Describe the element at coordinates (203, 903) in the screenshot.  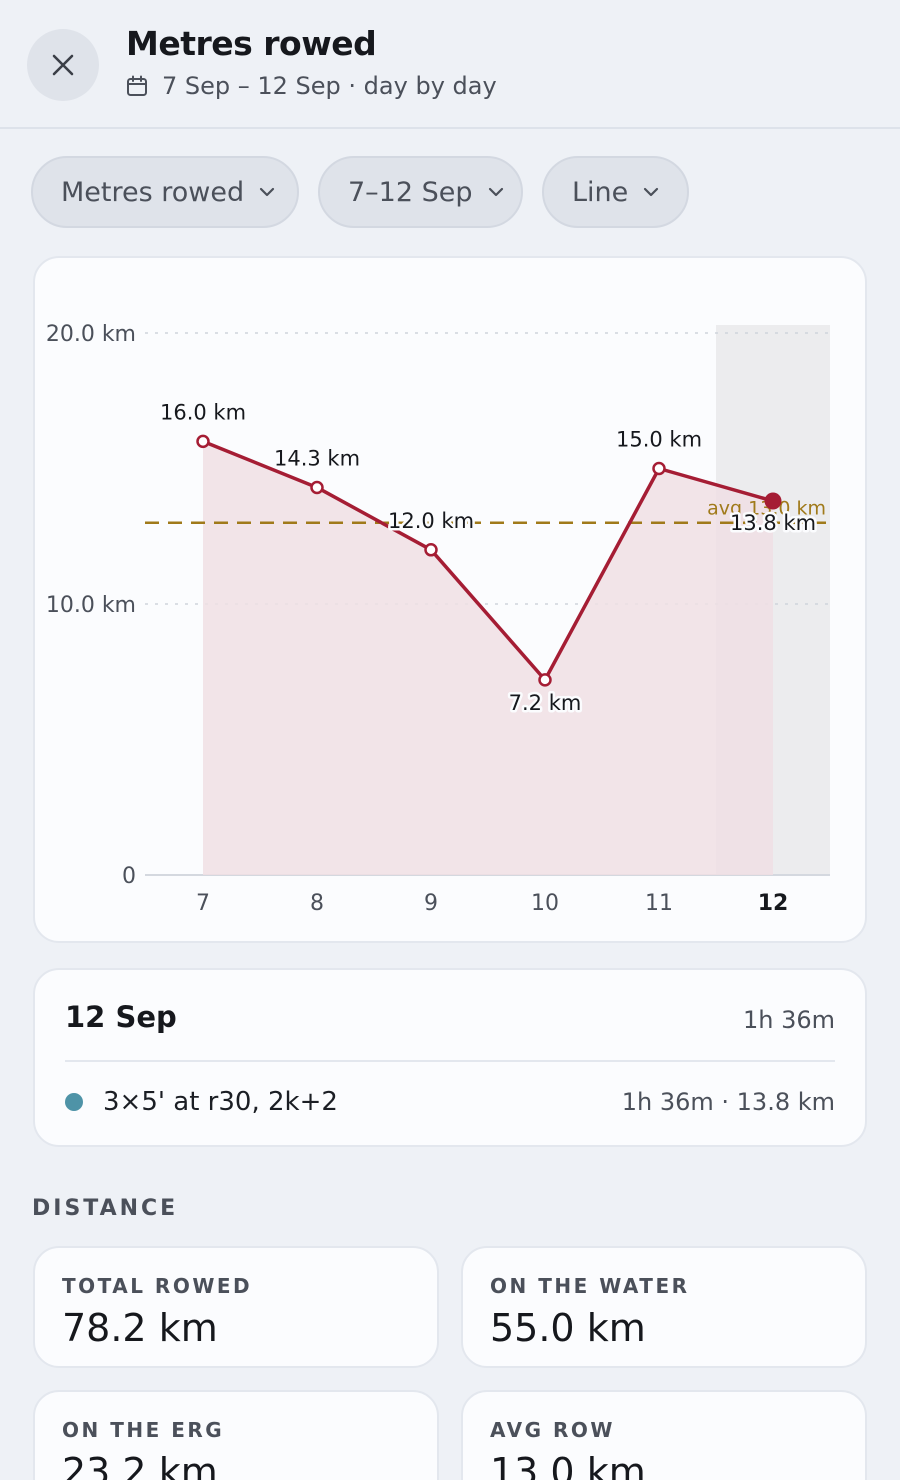
I see `x-tick-label: 7` at that location.